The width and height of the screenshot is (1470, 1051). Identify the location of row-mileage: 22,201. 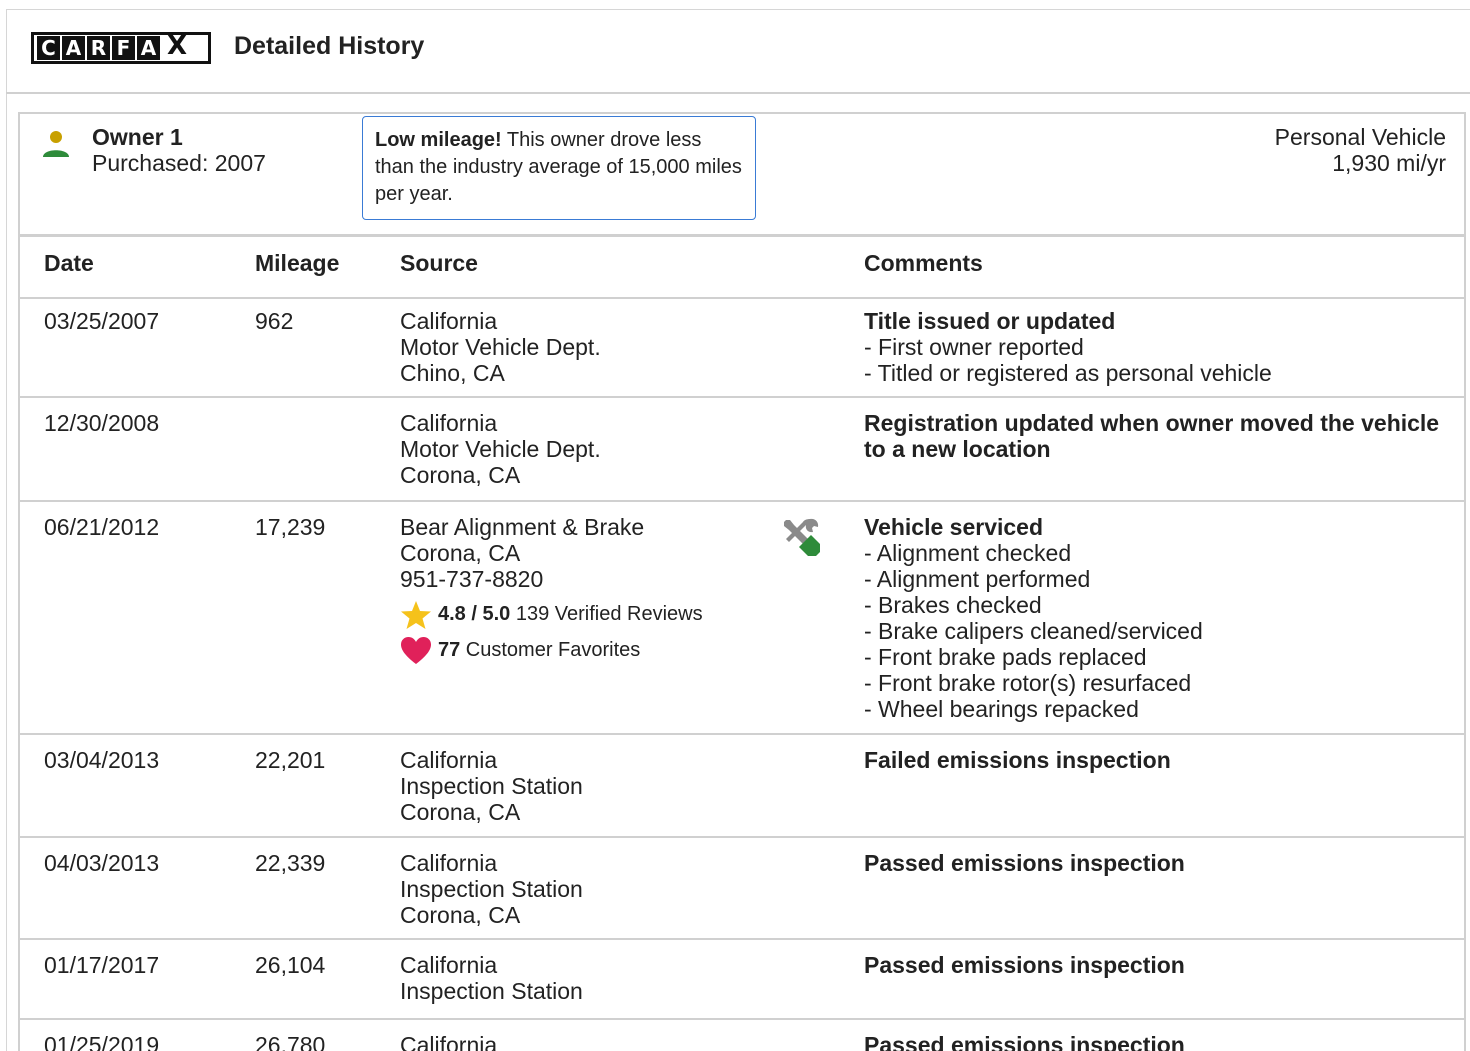
(290, 760).